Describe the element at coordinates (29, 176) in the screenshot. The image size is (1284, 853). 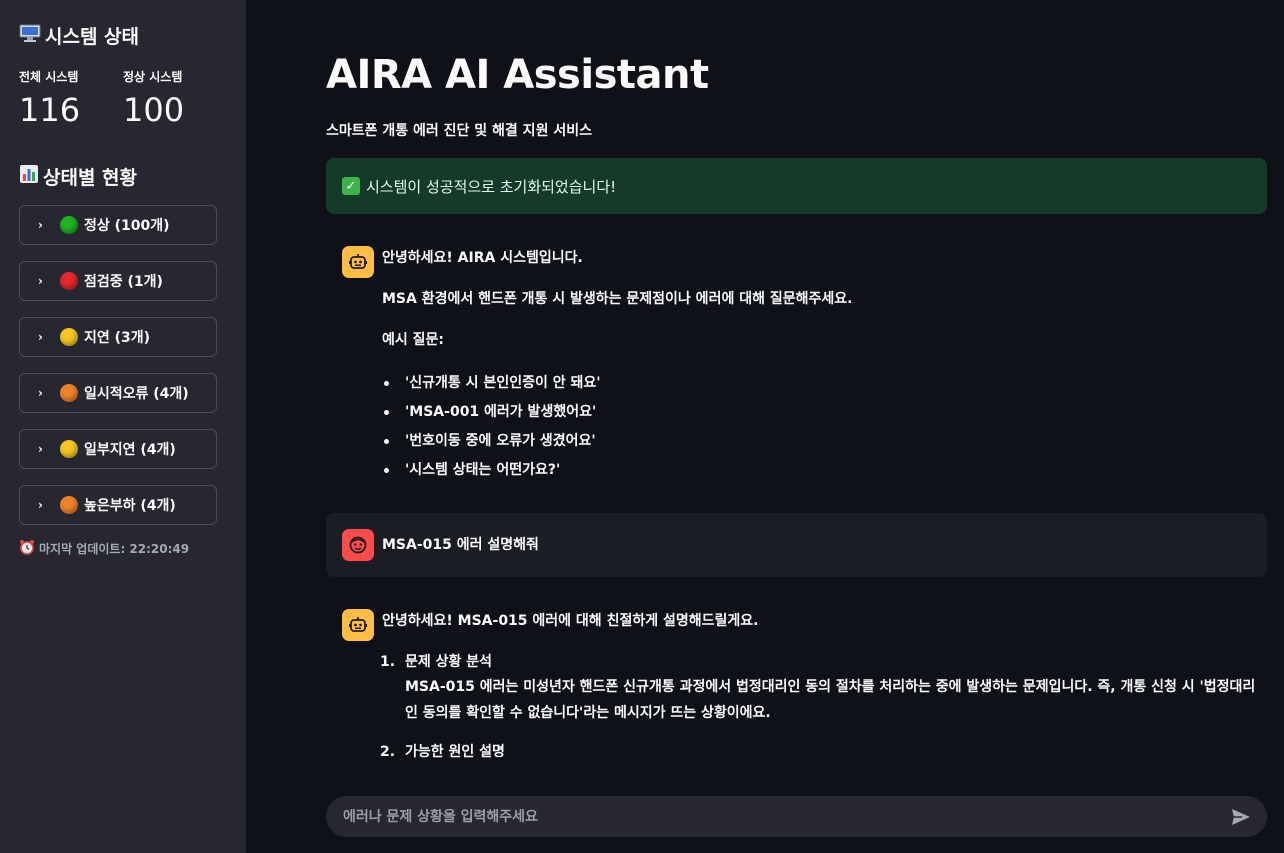
I see `bar-chart-icon` at that location.